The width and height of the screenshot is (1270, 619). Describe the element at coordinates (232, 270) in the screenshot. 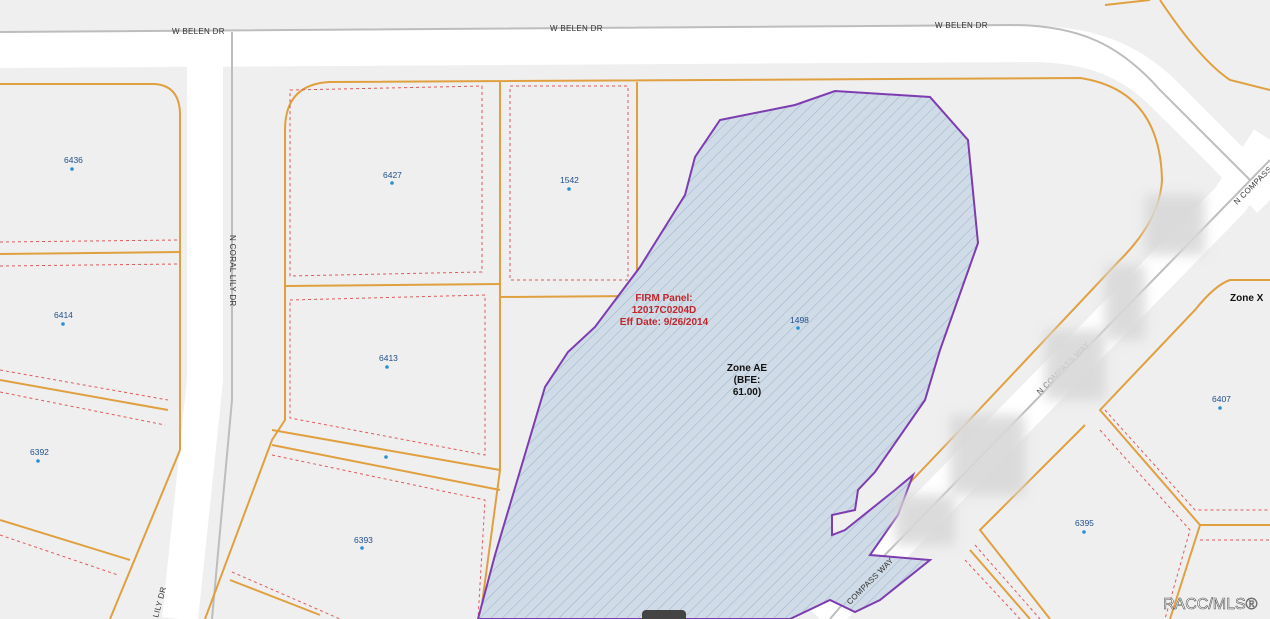

I see `road-label-coral-lily: N CORAL LILY DR` at that location.